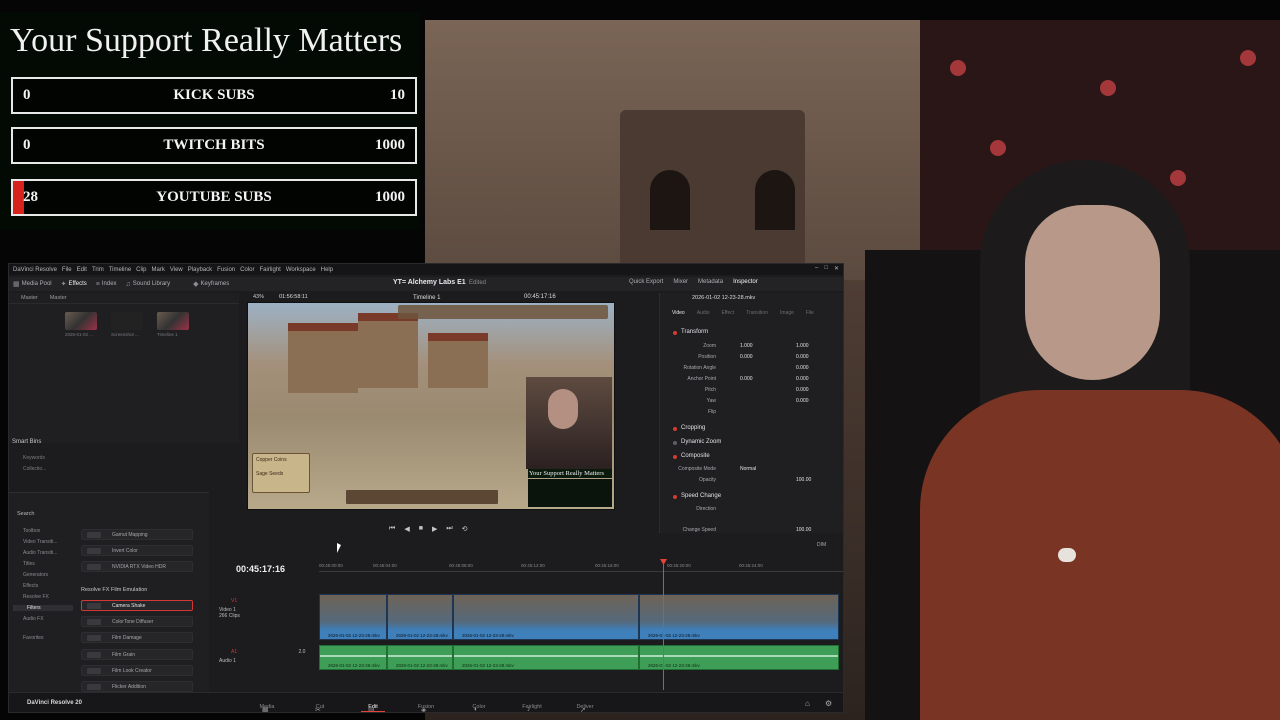  Describe the element at coordinates (691, 456) in the screenshot. I see `section-composite: Composite` at that location.